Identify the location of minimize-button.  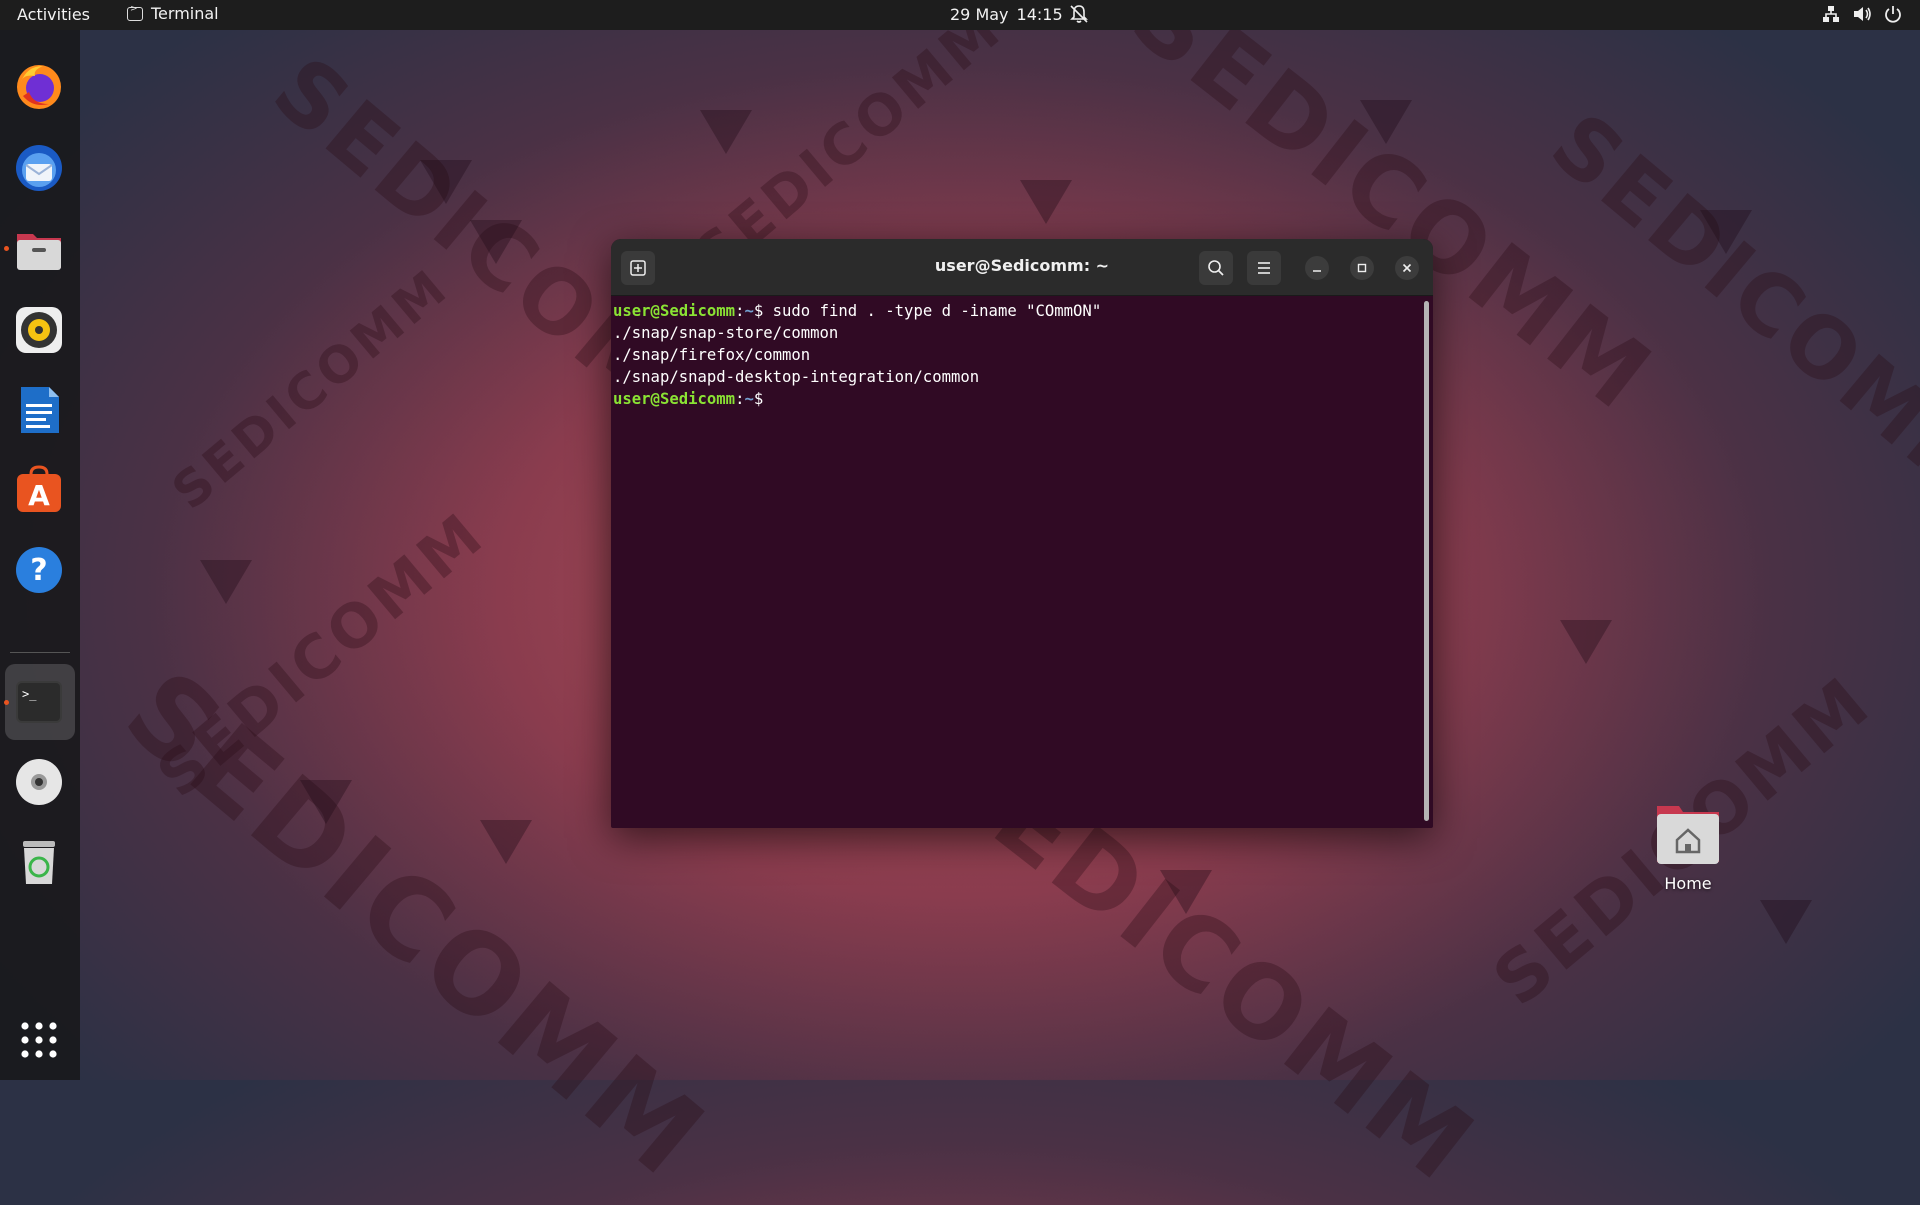
(1317, 268).